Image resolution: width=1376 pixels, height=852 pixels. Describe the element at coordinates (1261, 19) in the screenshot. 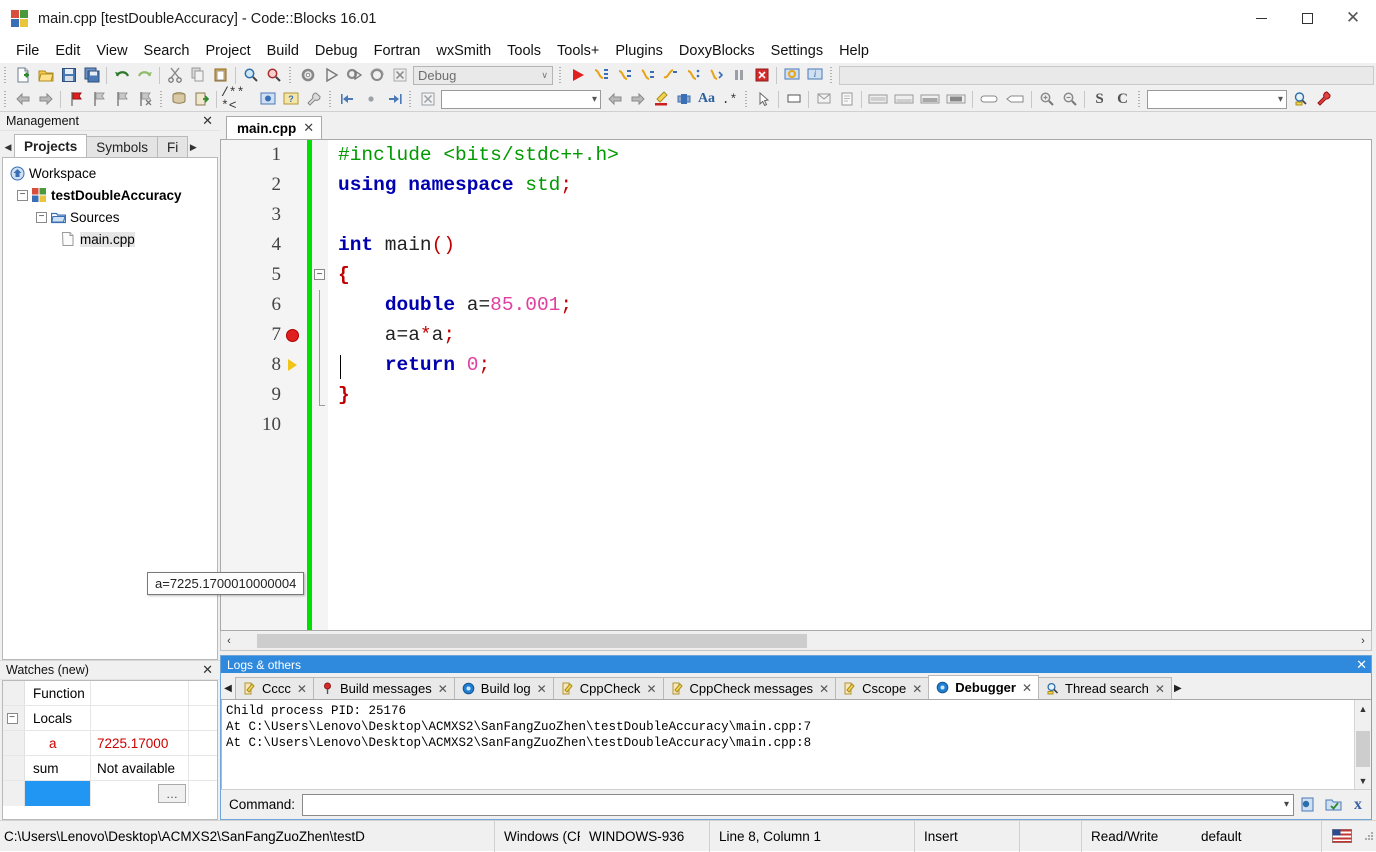

I see `minimize-button` at that location.